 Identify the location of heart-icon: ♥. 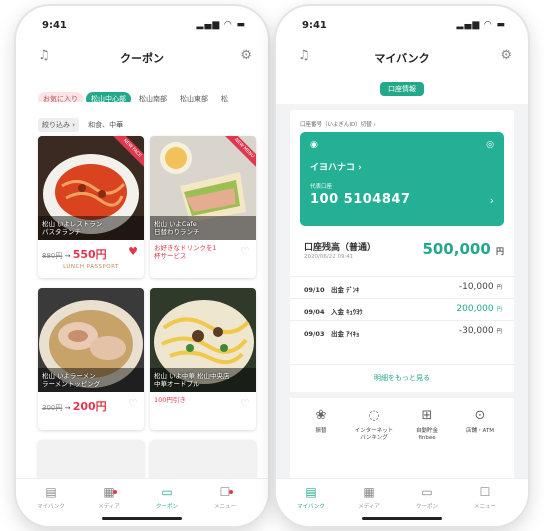
(133, 251).